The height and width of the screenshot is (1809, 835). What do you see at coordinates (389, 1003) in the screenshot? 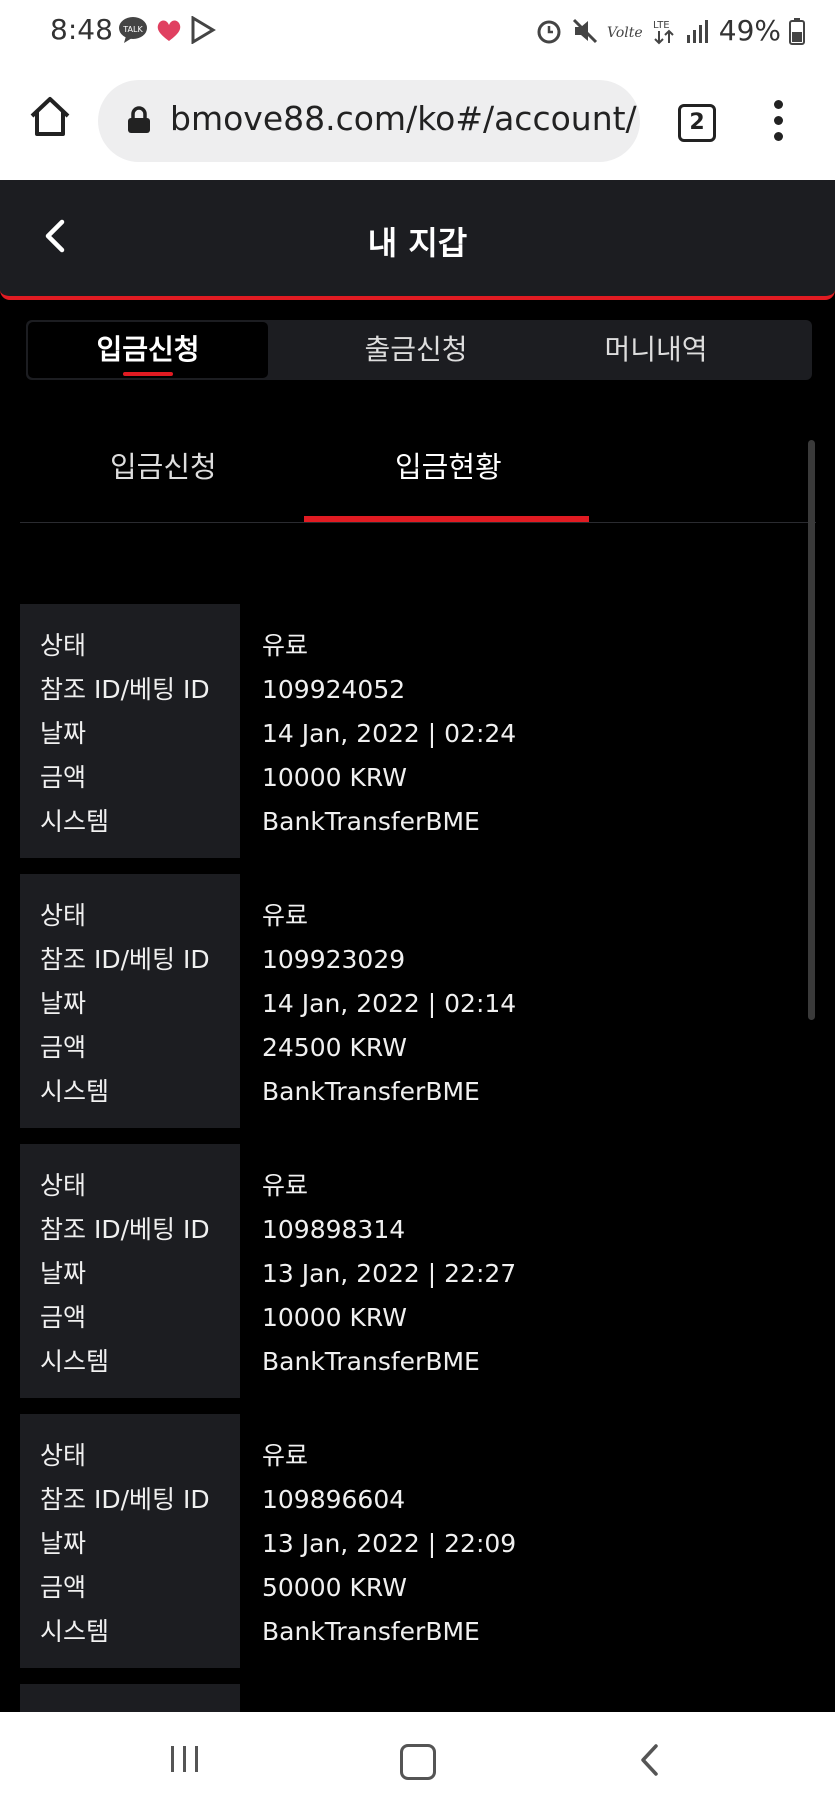
I see `value-date: 14 Jan, 2022 | 02:14` at bounding box center [389, 1003].